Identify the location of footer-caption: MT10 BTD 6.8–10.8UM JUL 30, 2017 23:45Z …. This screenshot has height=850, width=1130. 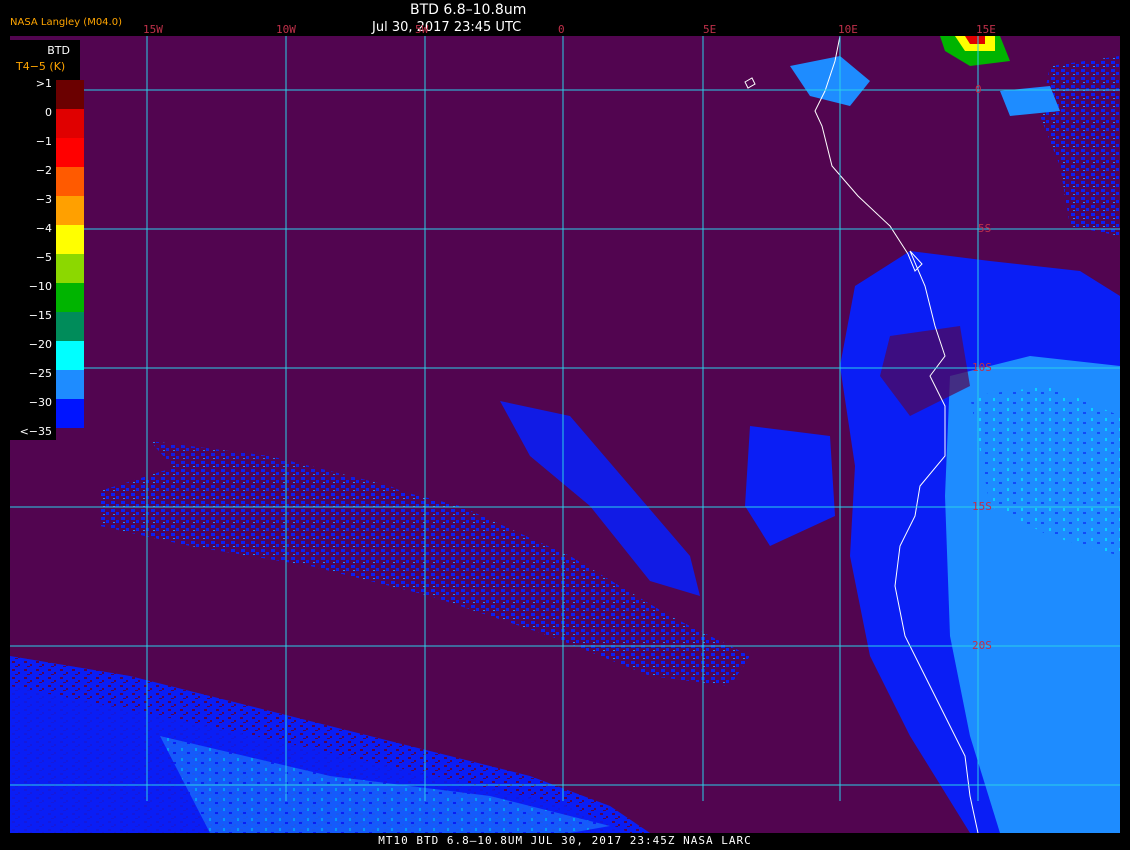
(565, 840).